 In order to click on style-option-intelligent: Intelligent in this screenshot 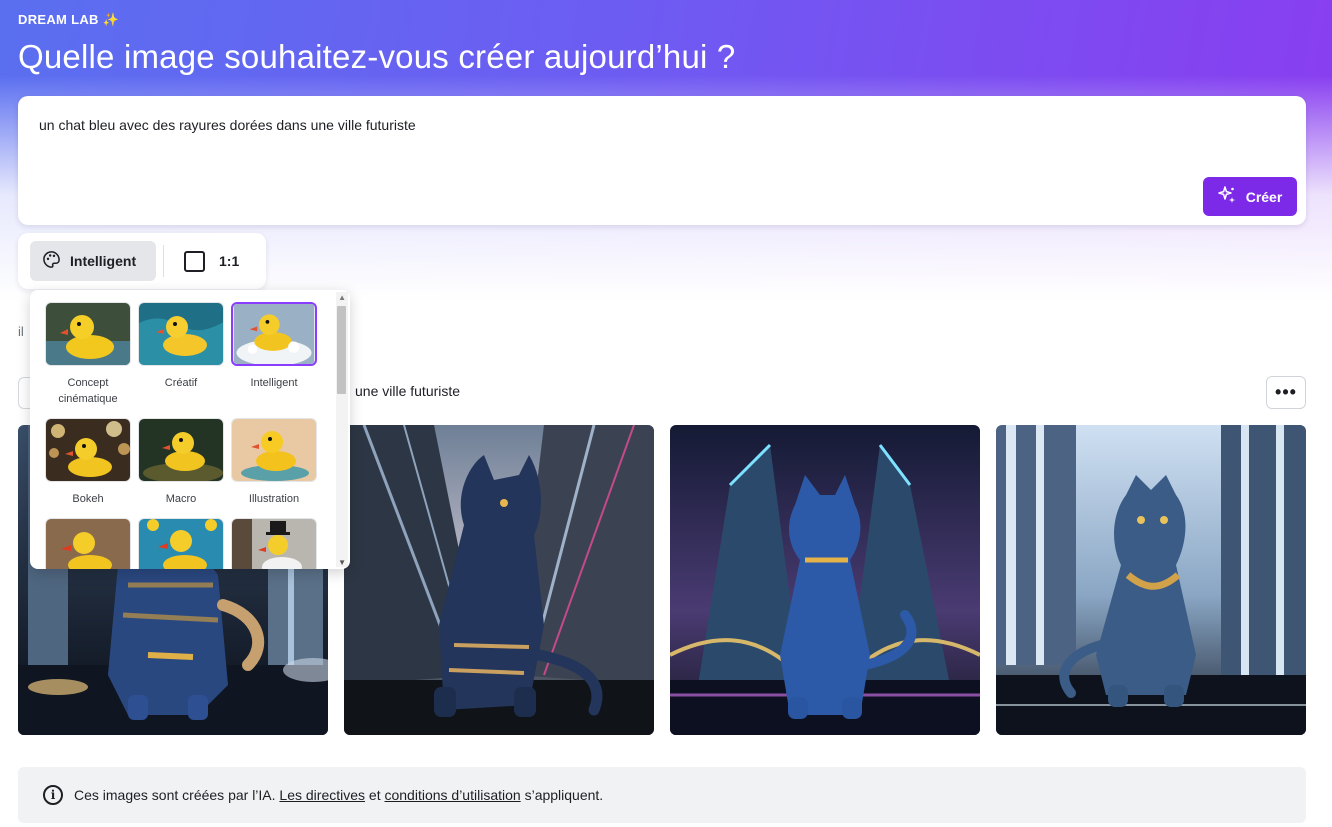, I will do `click(274, 346)`.